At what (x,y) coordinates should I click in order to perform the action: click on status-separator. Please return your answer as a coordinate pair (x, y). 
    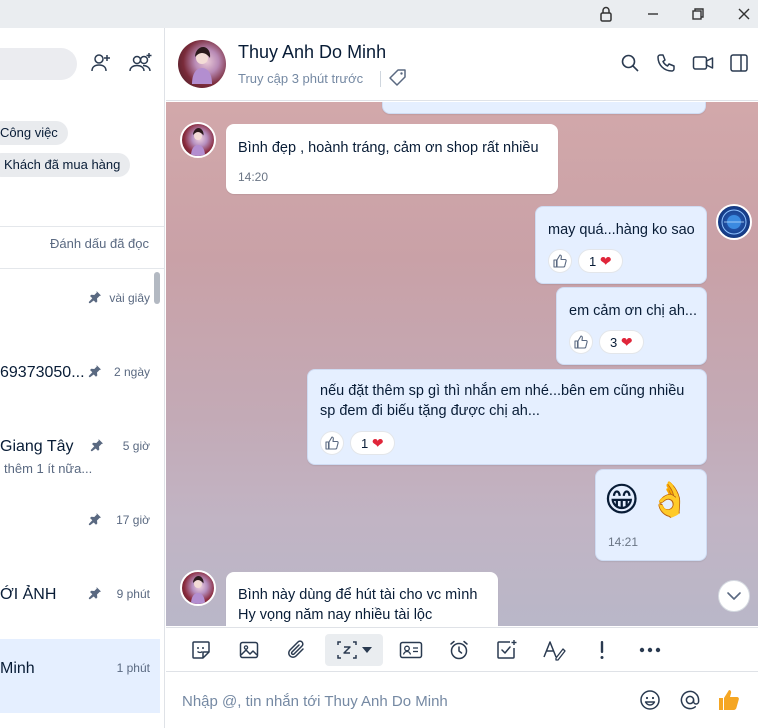
    Looking at the image, I should click on (380, 79).